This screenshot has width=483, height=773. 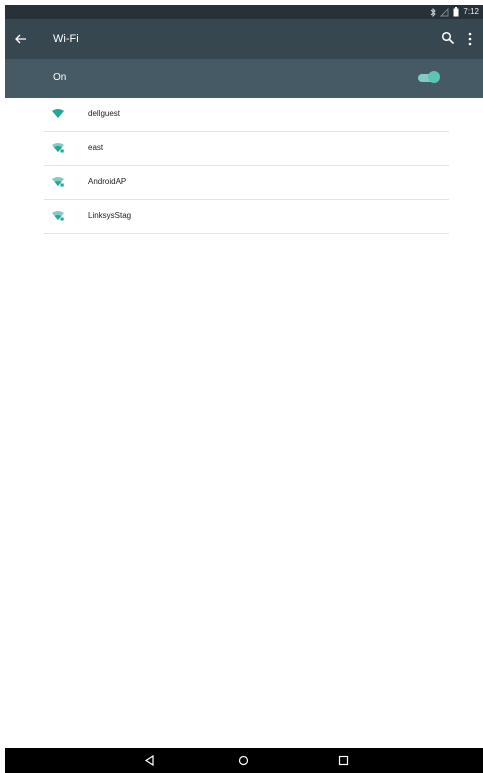 I want to click on page-title: Wi-Fi, so click(x=66, y=39).